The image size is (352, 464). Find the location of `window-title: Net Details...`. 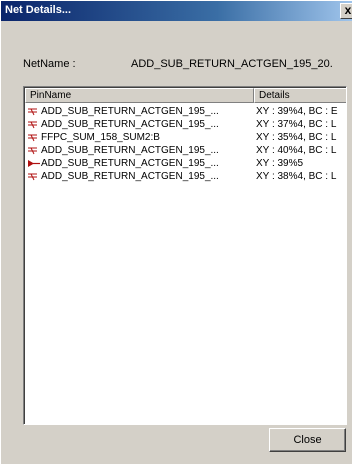

window-title: Net Details... is located at coordinates (38, 10).